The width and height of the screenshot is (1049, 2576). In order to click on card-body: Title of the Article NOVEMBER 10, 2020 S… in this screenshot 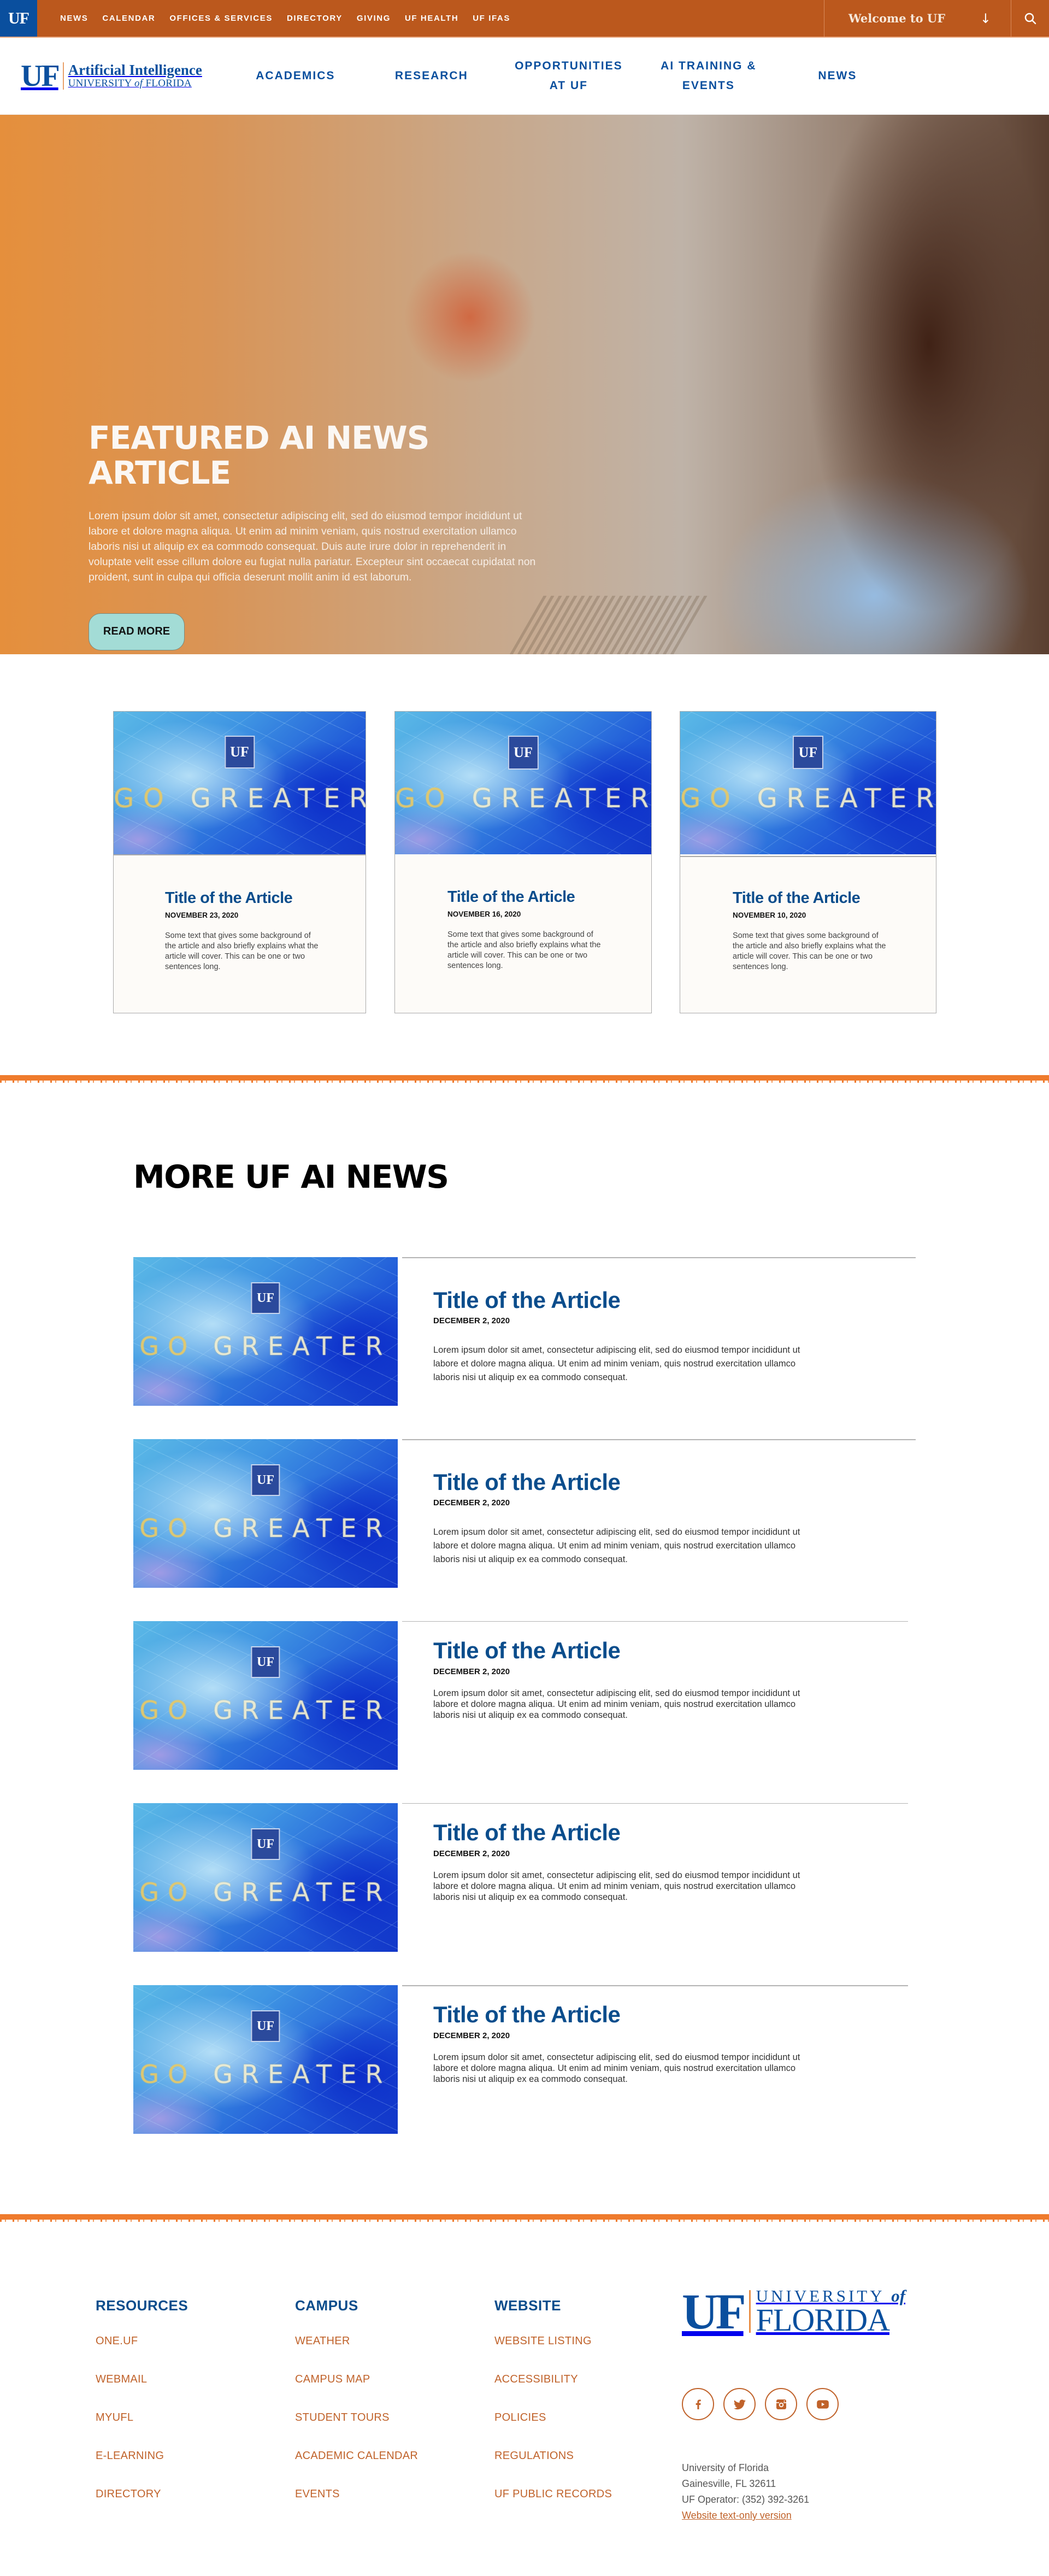, I will do `click(808, 934)`.